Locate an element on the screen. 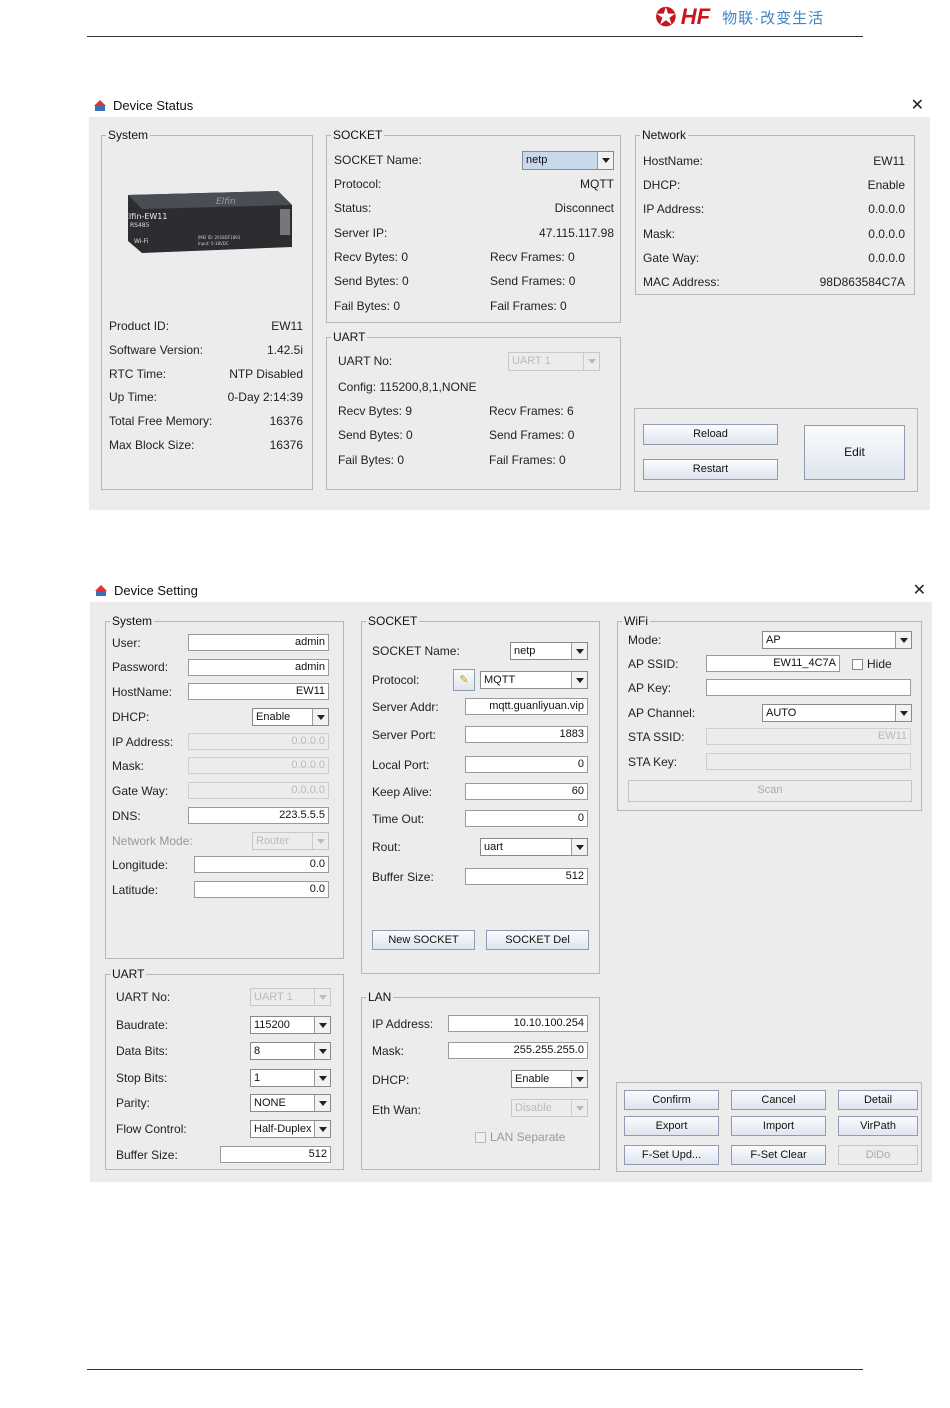  longitude-input: 0.0 is located at coordinates (261, 864).